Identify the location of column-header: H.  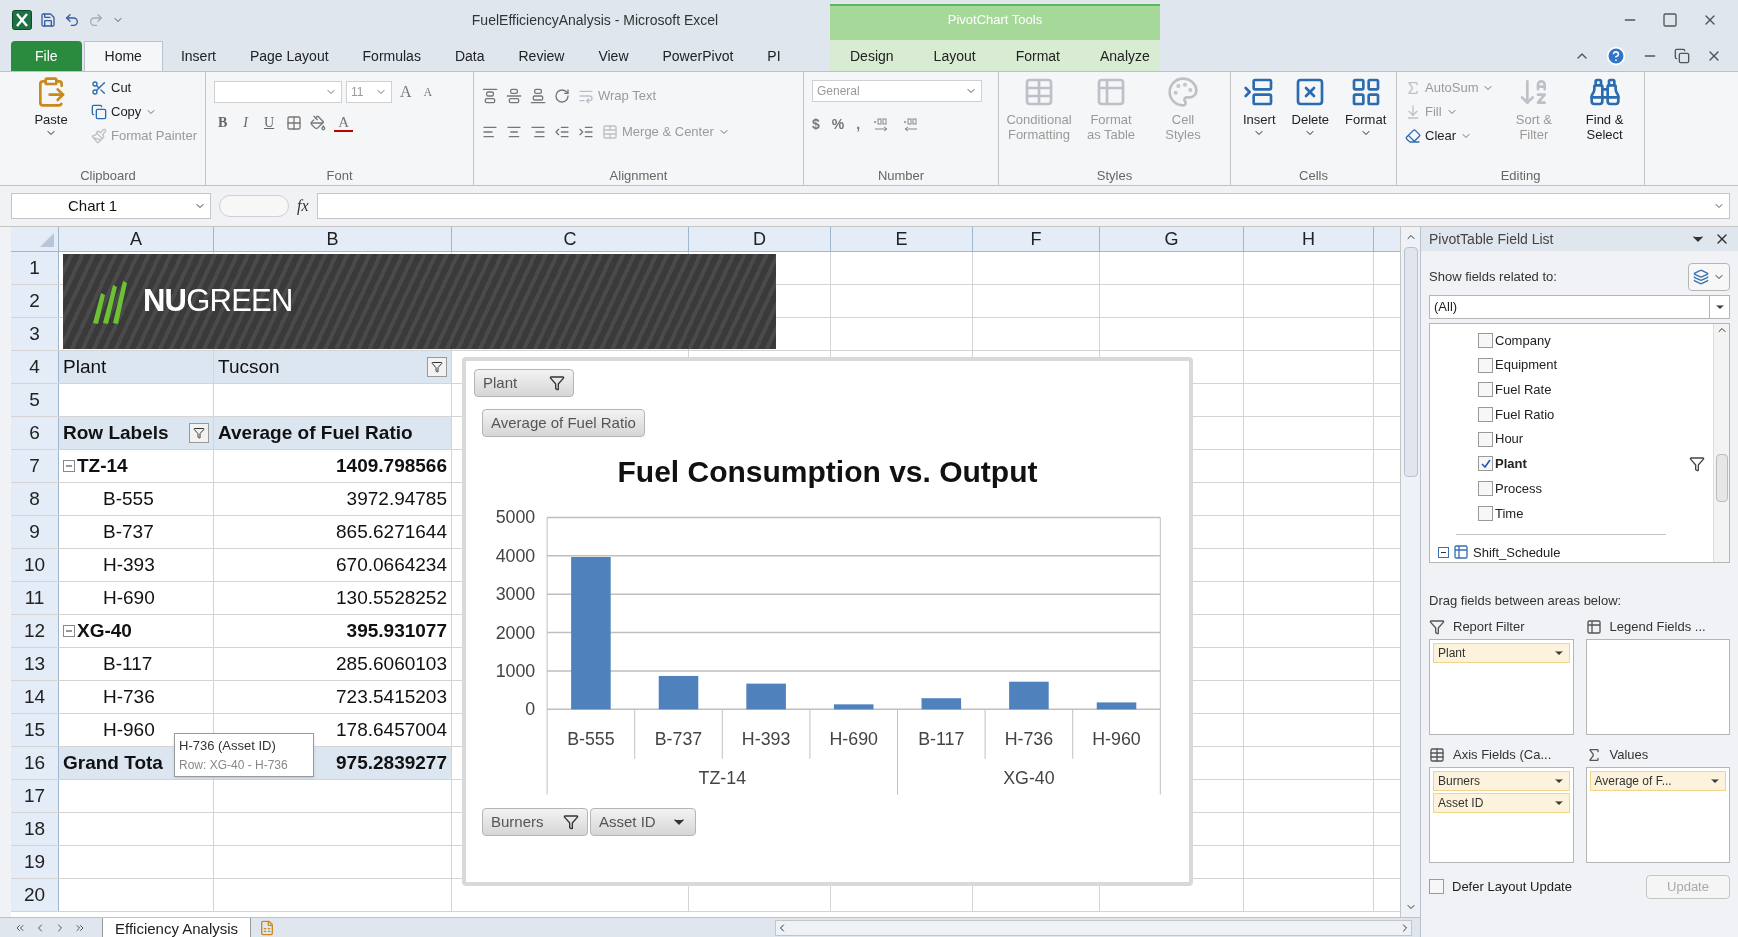
(1309, 239).